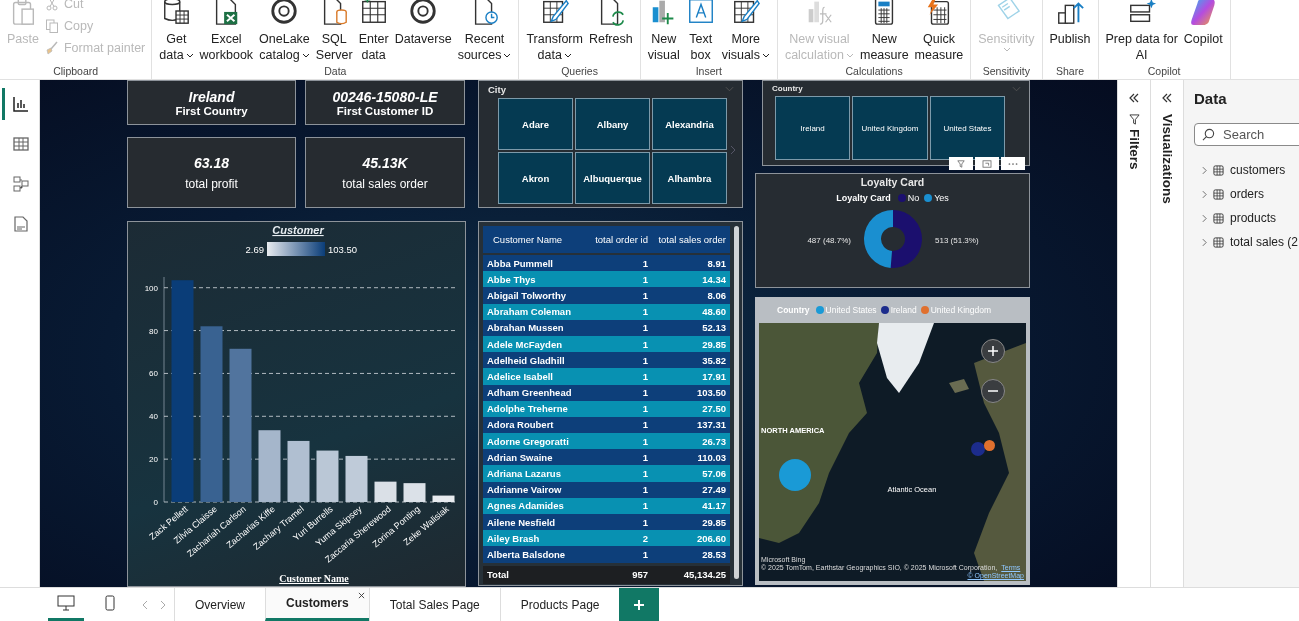 Image resolution: width=1299 pixels, height=621 pixels. Describe the element at coordinates (714, 506) in the screenshot. I see `table-cell-text: 41.17` at that location.